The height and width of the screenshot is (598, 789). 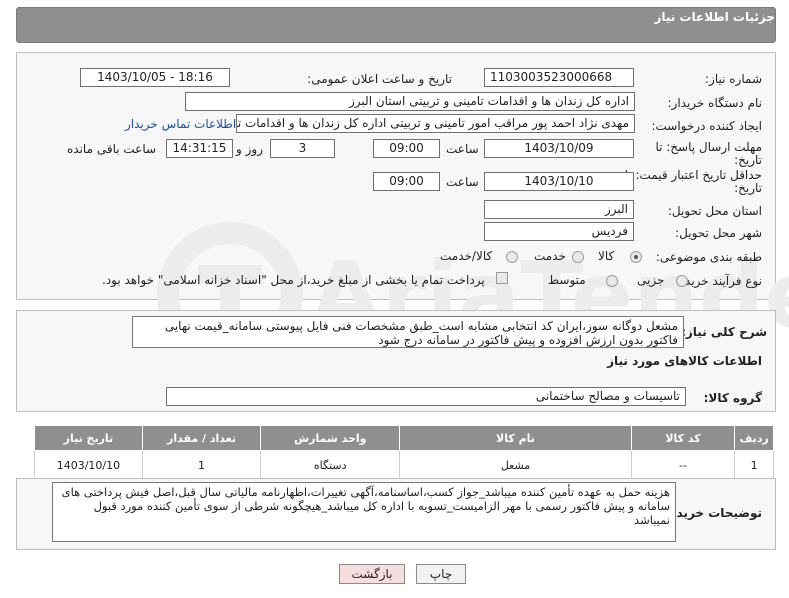 I want to click on deadline-label-2: تاریخ:, so click(x=748, y=160).